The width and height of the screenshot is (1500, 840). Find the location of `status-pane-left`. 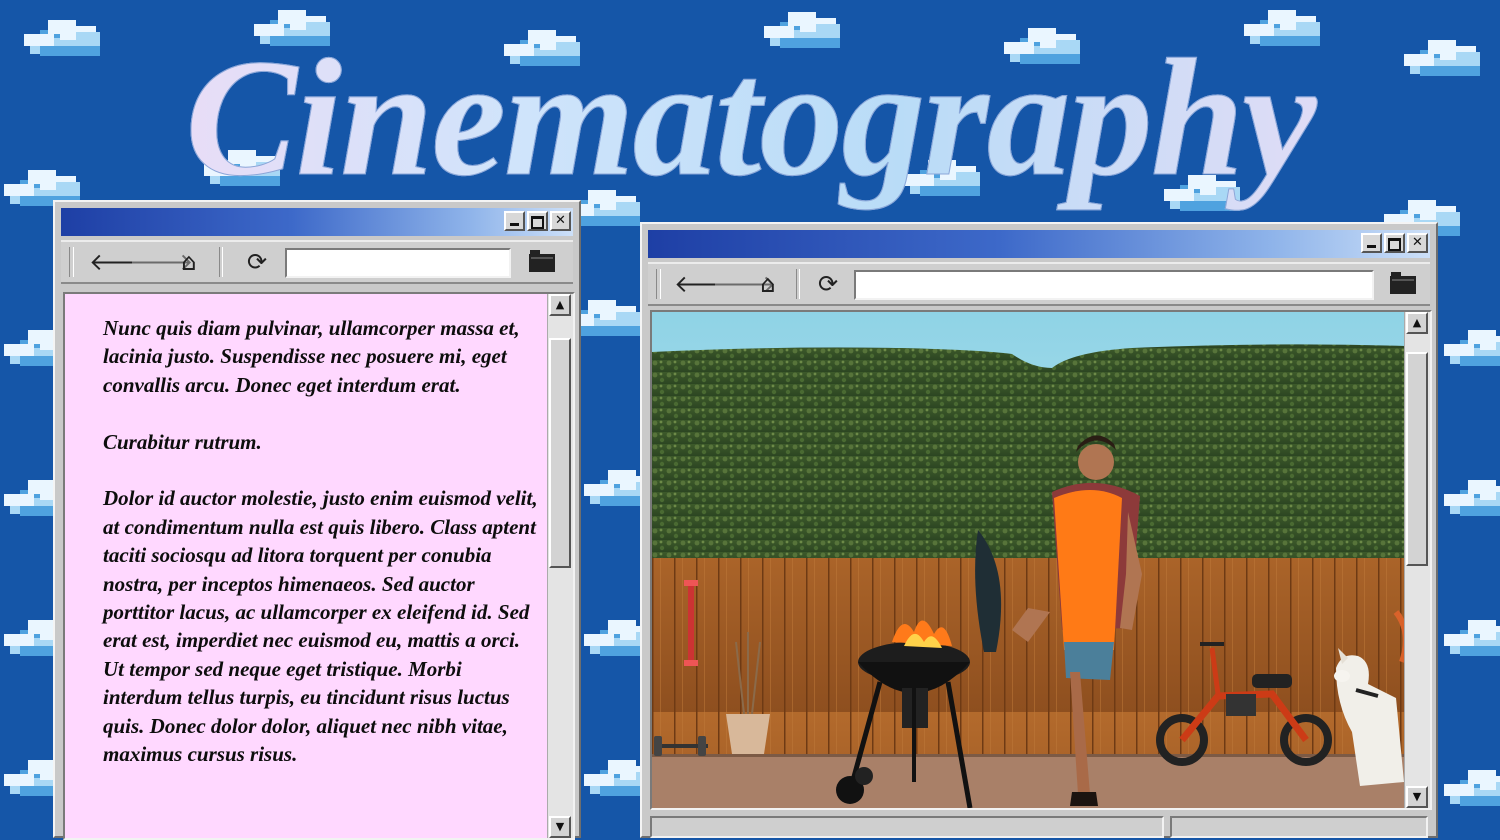

status-pane-left is located at coordinates (907, 827).